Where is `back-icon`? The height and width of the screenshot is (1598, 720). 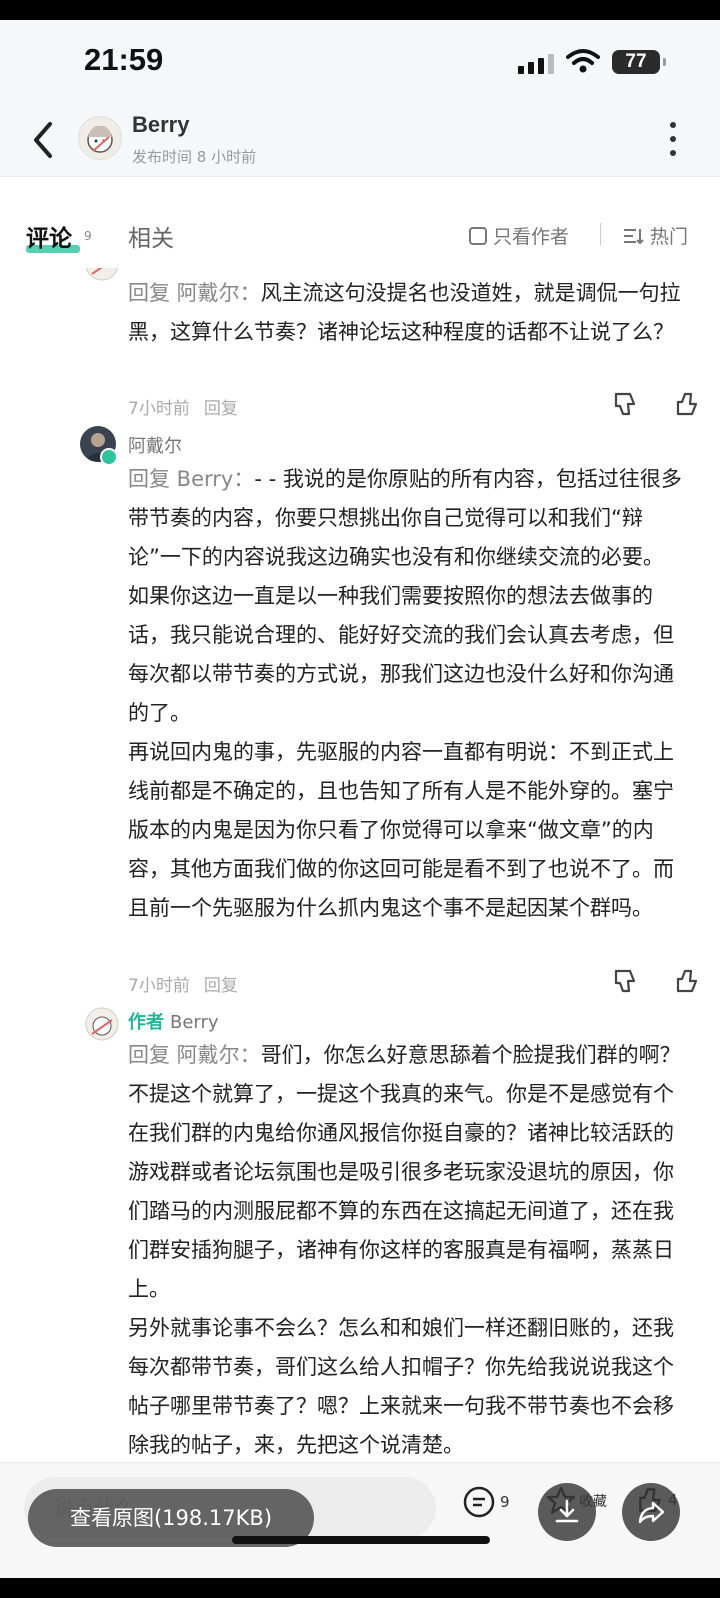 back-icon is located at coordinates (44, 140).